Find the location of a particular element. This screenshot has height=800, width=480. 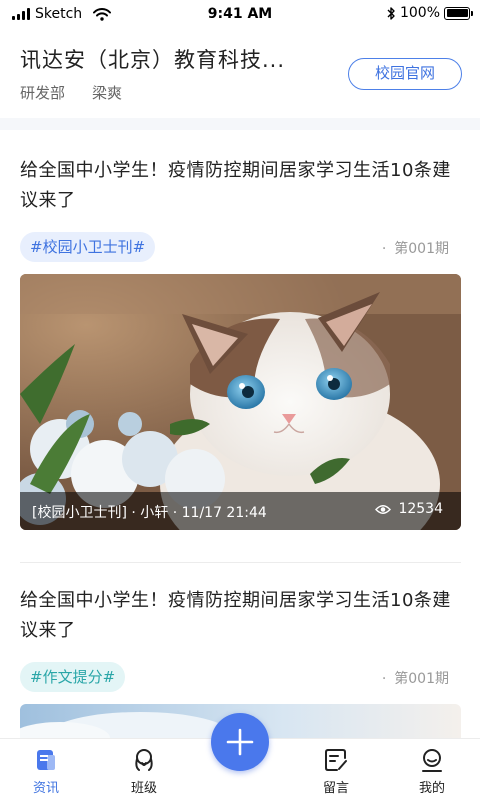

tab-profile: 我的 is located at coordinates (432, 771).